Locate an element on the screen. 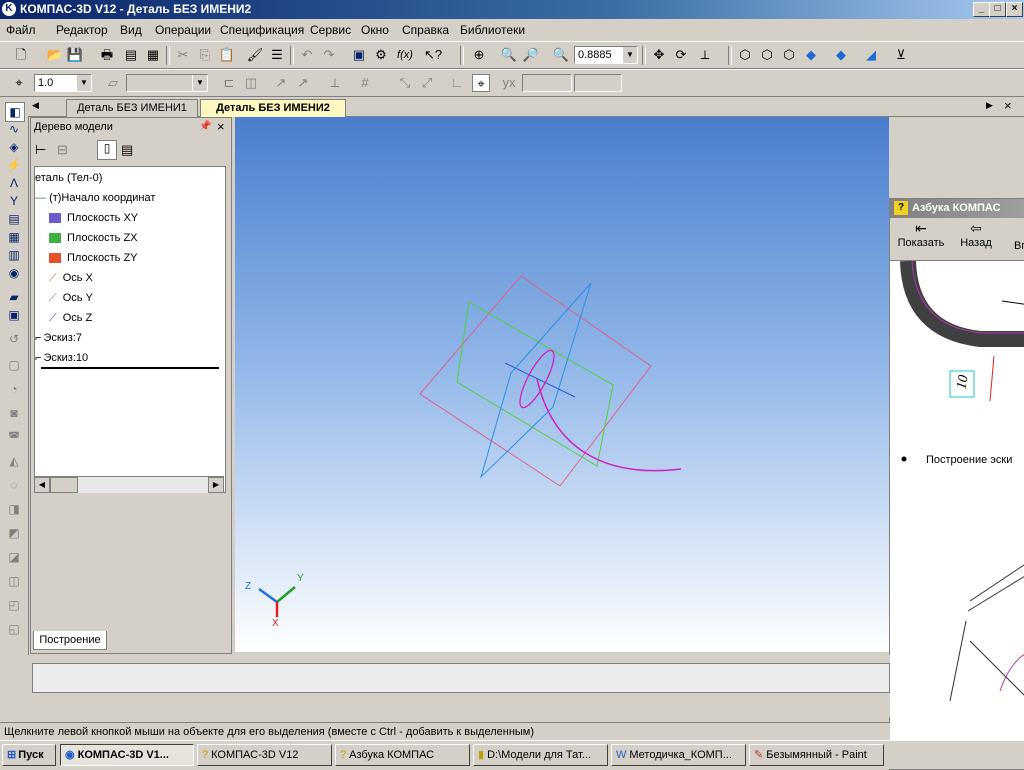  pan-icon: ✥ is located at coordinates (659, 55).